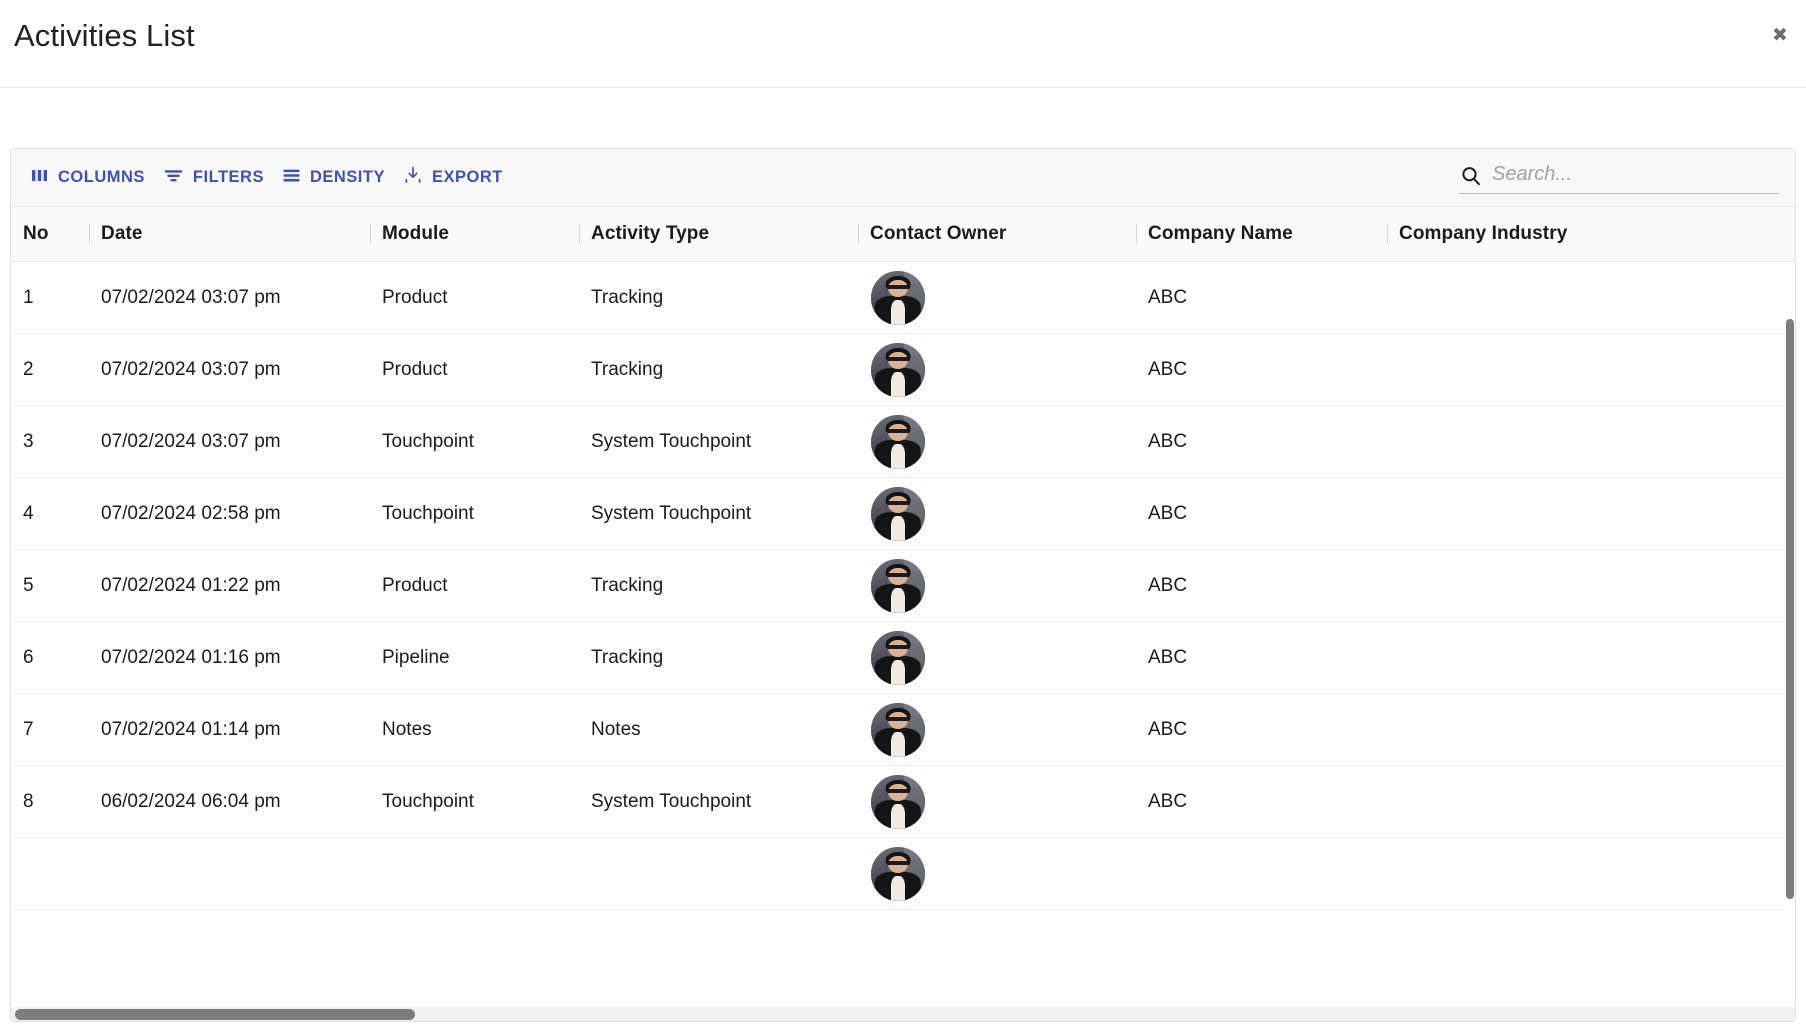  What do you see at coordinates (1261, 873) in the screenshot?
I see `cell-company-name` at bounding box center [1261, 873].